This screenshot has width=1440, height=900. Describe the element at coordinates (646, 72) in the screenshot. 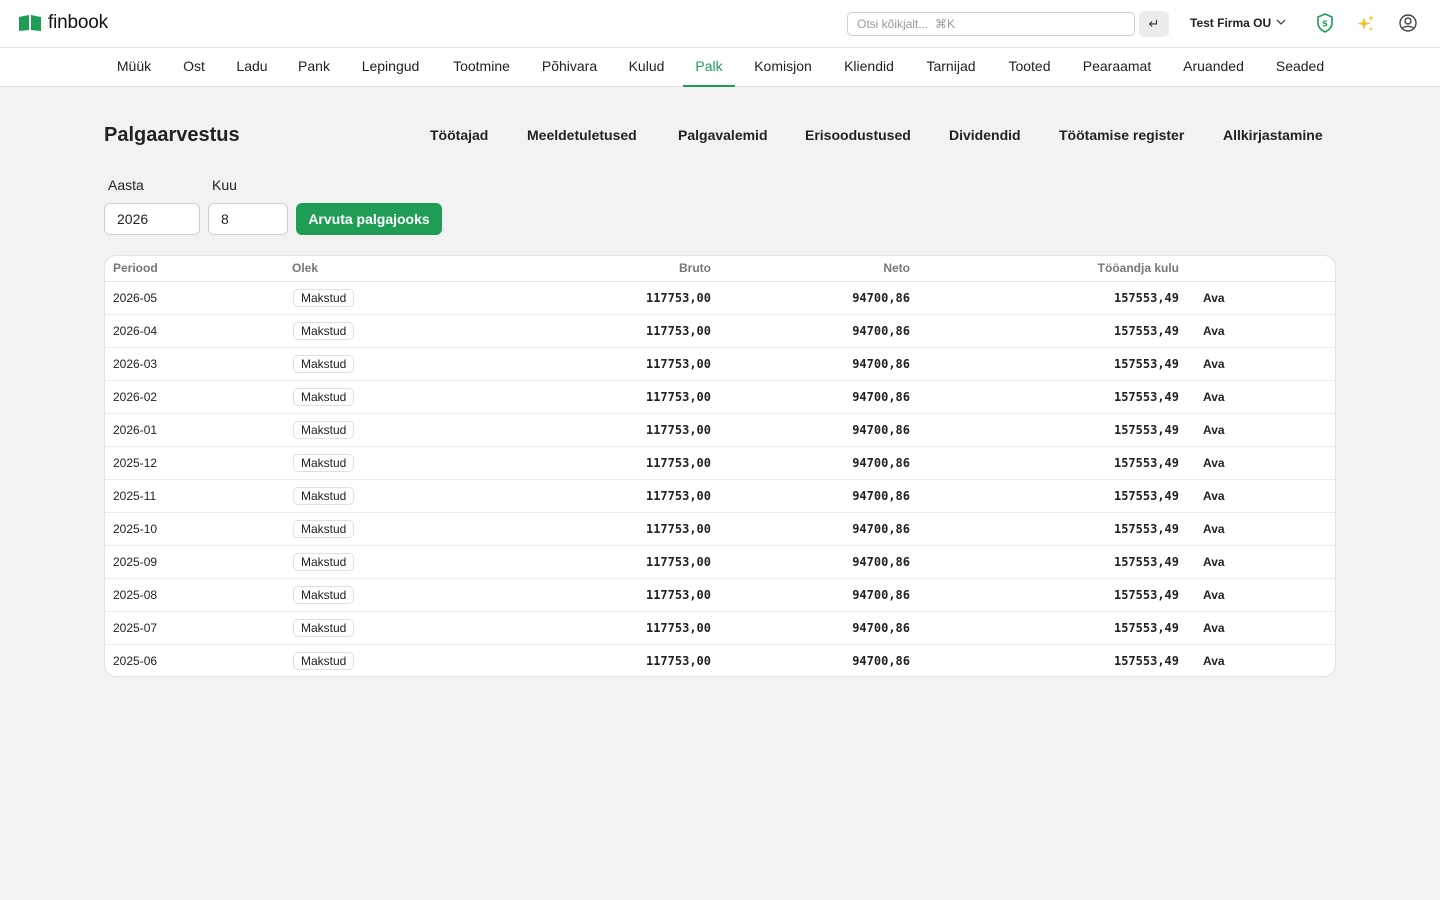

I see `nav-item-kulud: Kulud` at that location.